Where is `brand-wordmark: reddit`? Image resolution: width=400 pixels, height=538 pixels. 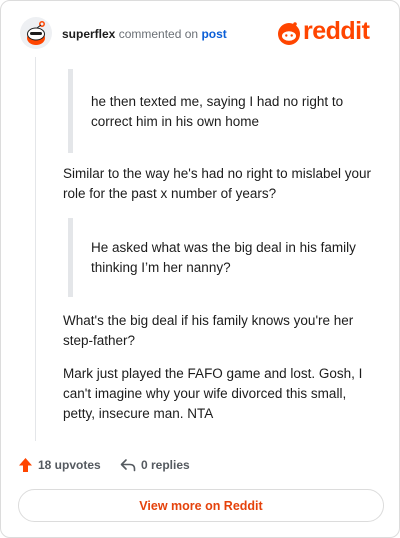 brand-wordmark: reddit is located at coordinates (336, 31).